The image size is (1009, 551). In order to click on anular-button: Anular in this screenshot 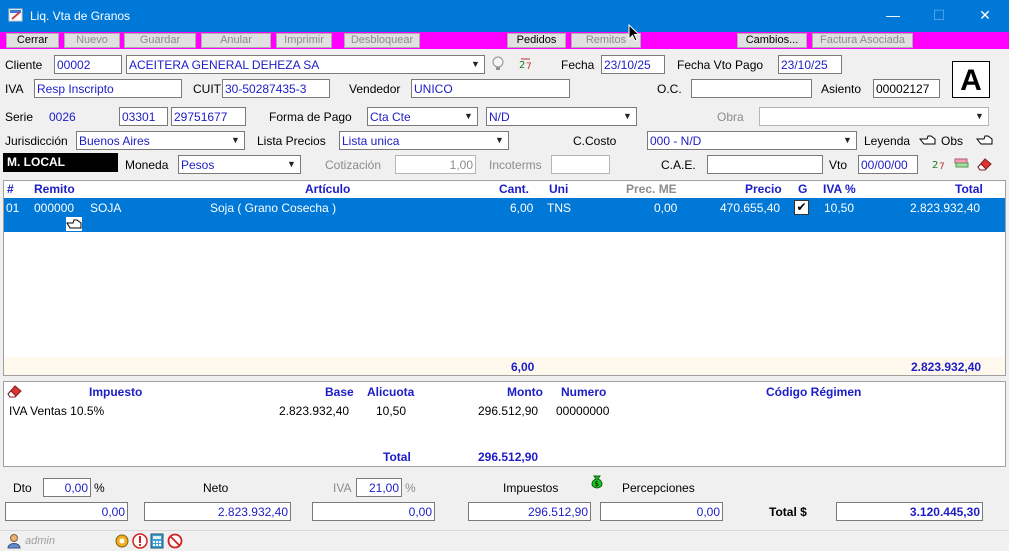, I will do `click(236, 40)`.